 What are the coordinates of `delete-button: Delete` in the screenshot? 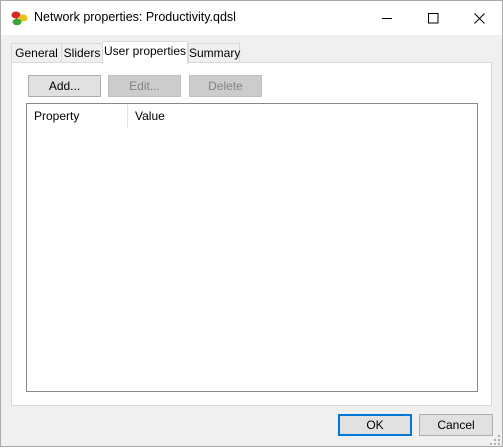 It's located at (225, 86).